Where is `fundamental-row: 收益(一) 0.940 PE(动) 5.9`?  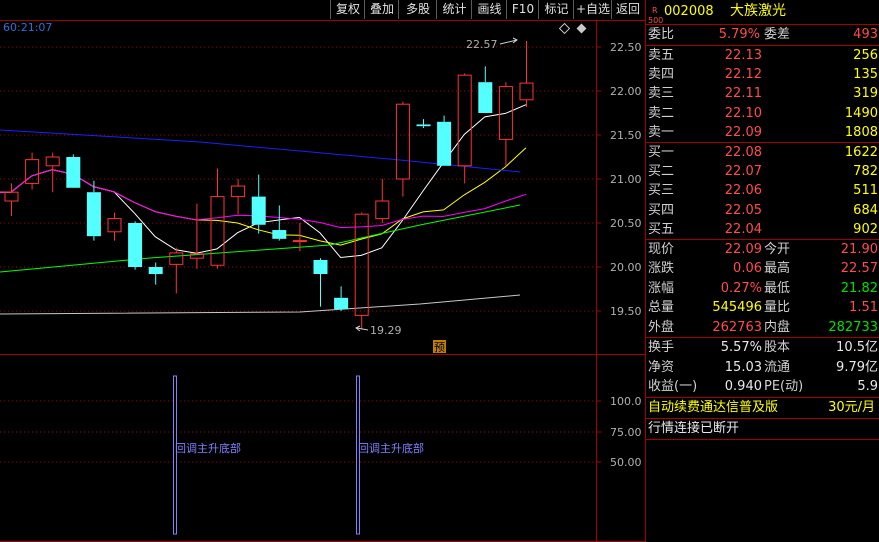
fundamental-row: 收益(一) 0.940 PE(动) 5.9 is located at coordinates (762, 386).